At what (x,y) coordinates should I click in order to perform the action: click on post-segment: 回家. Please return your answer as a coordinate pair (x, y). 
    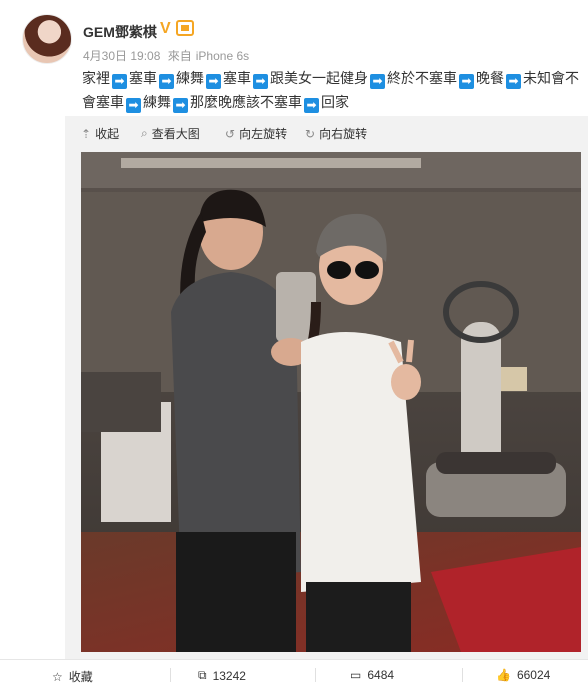
    Looking at the image, I should click on (335, 102).